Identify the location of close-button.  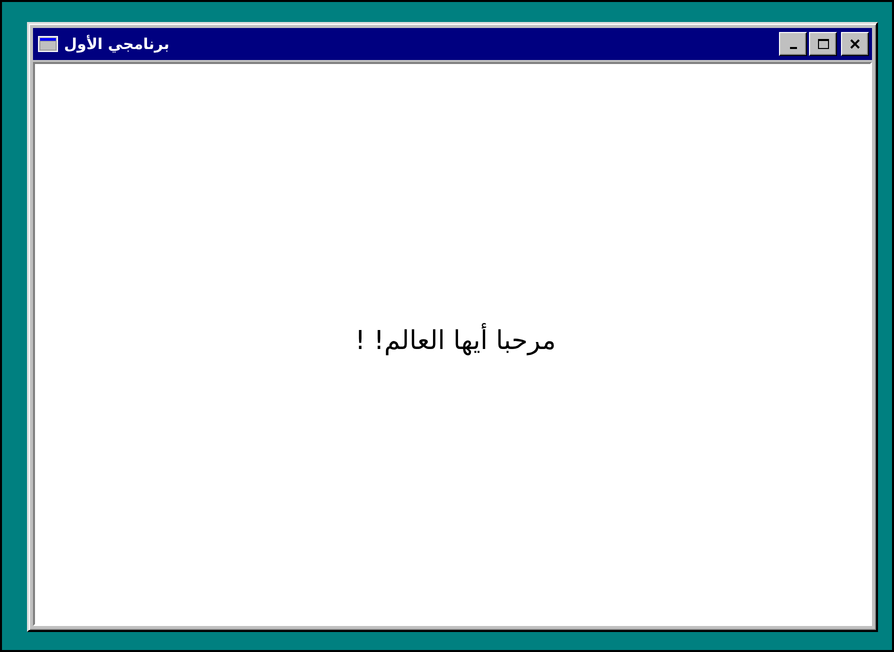
(855, 44).